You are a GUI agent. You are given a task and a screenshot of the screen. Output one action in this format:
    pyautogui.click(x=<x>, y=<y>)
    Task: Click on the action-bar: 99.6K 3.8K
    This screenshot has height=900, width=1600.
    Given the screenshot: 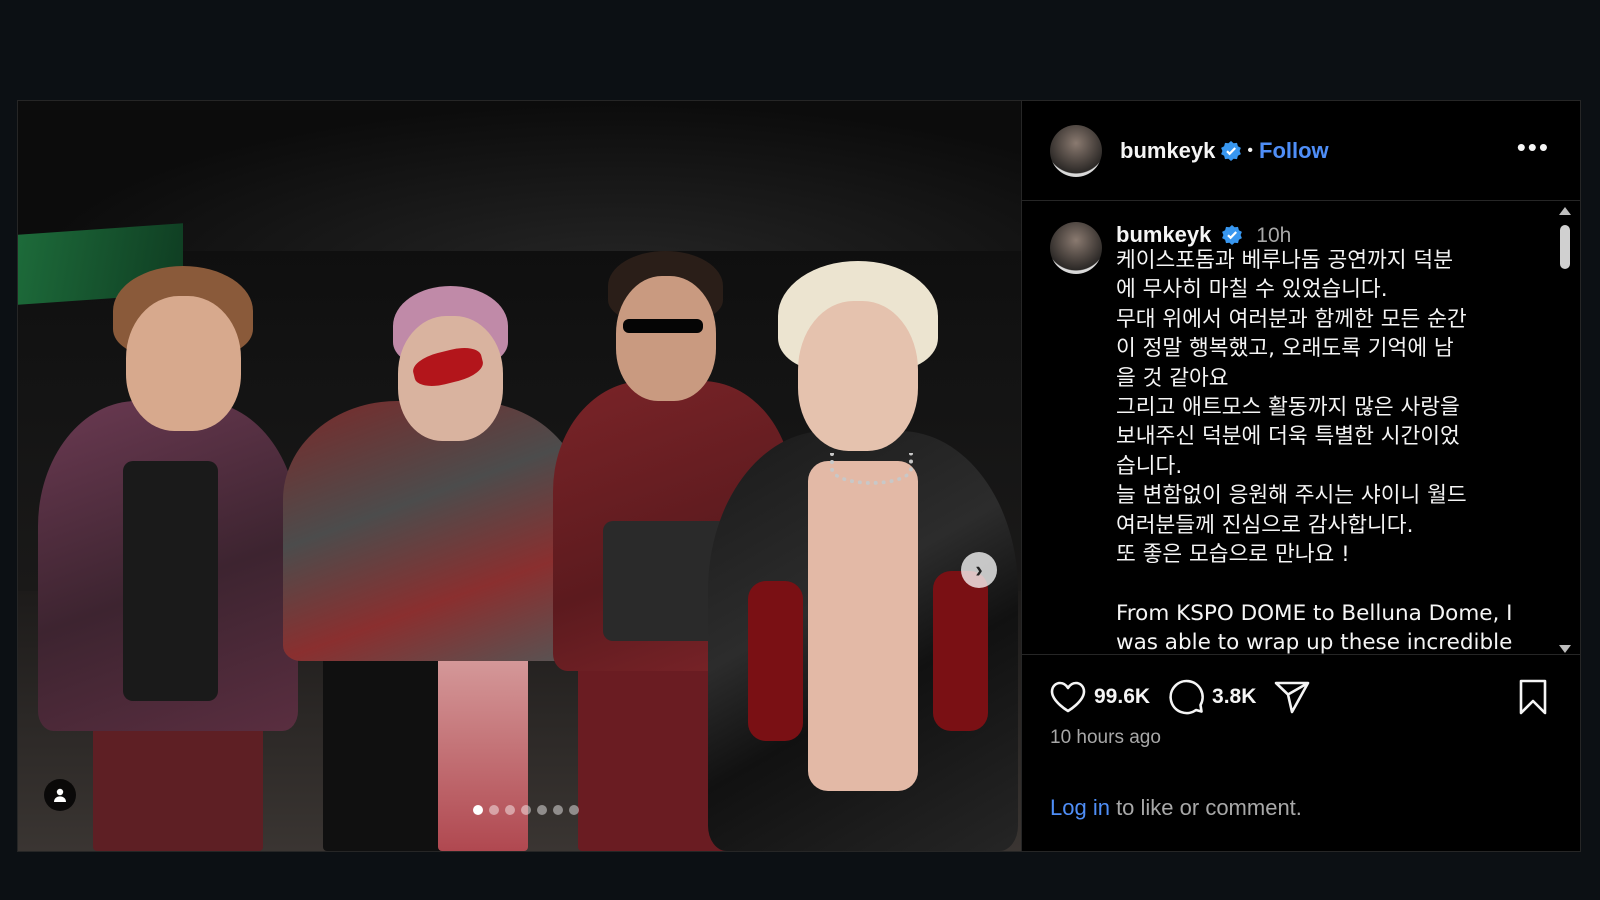 What is the action you would take?
    pyautogui.click(x=1301, y=686)
    